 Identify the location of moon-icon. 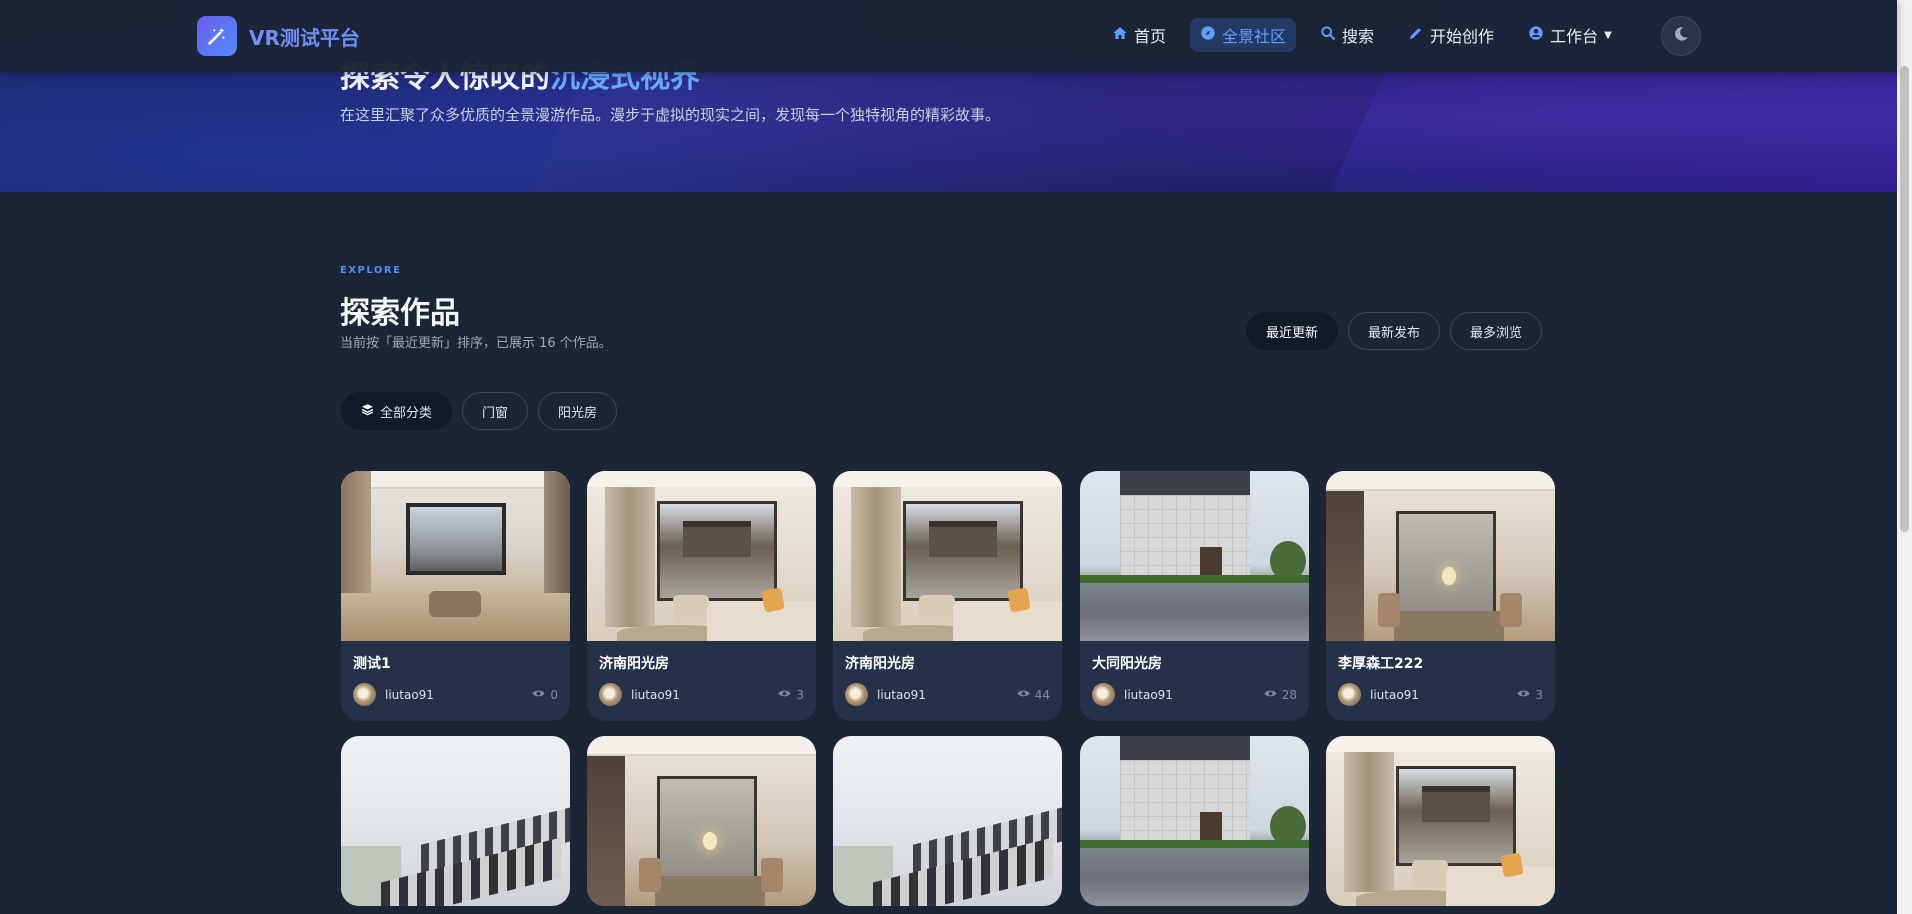
(1681, 36).